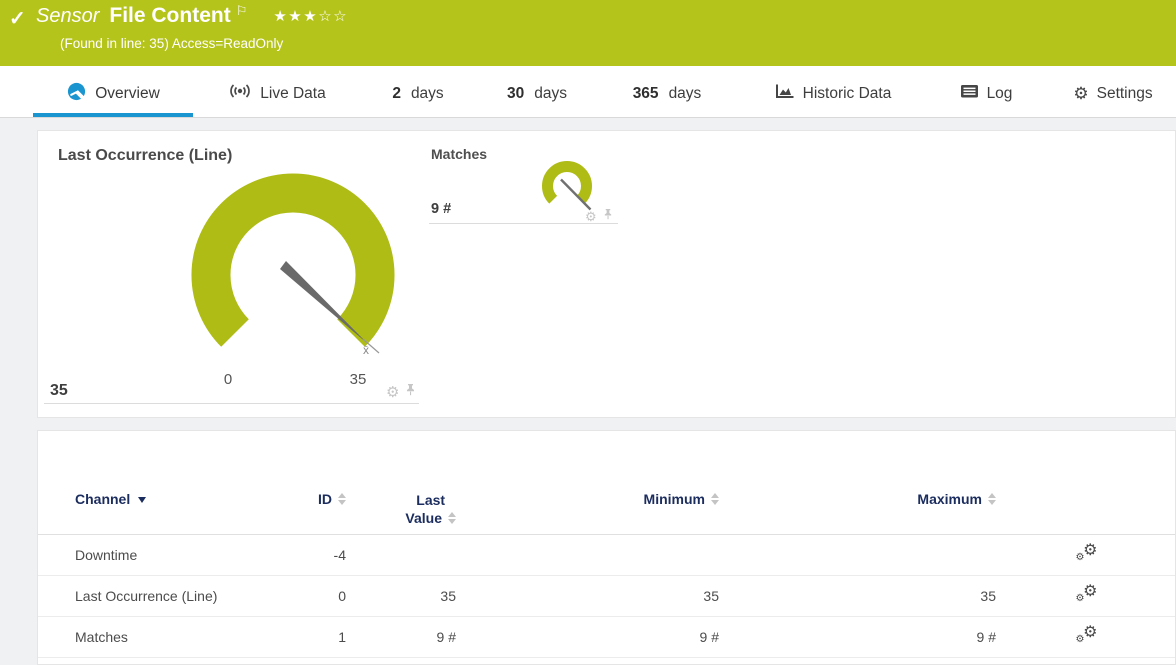  I want to click on table-row-downtime: Downtime -4 ⚙ ⚙, so click(606, 555).